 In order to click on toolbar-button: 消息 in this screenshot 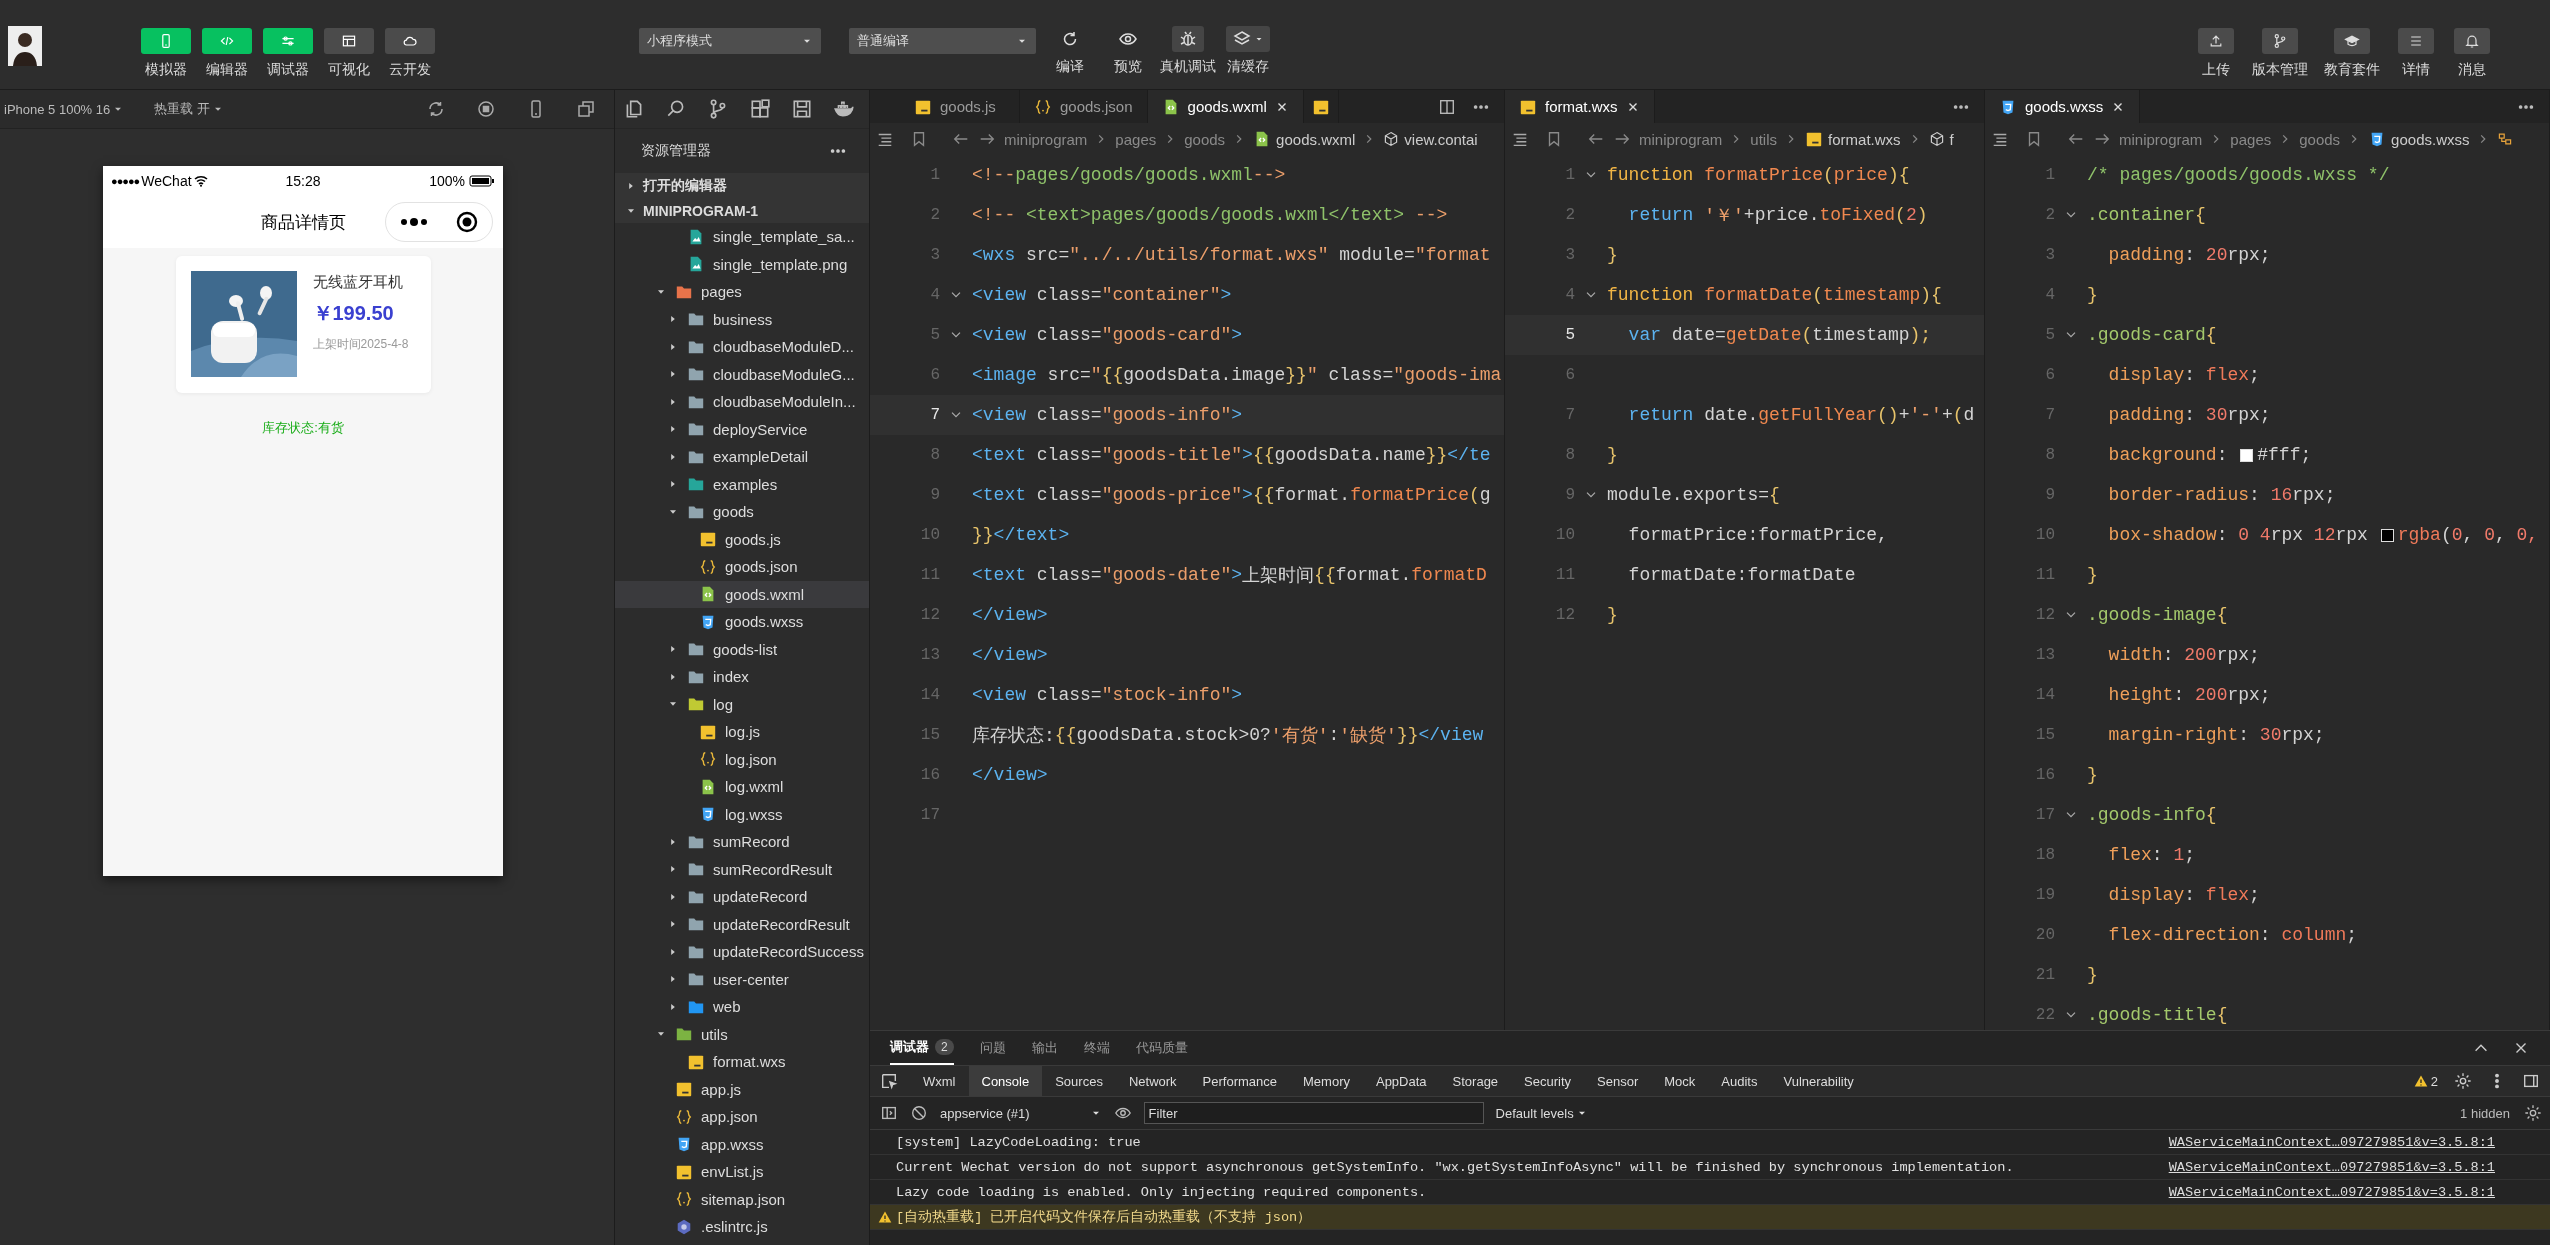, I will do `click(2472, 53)`.